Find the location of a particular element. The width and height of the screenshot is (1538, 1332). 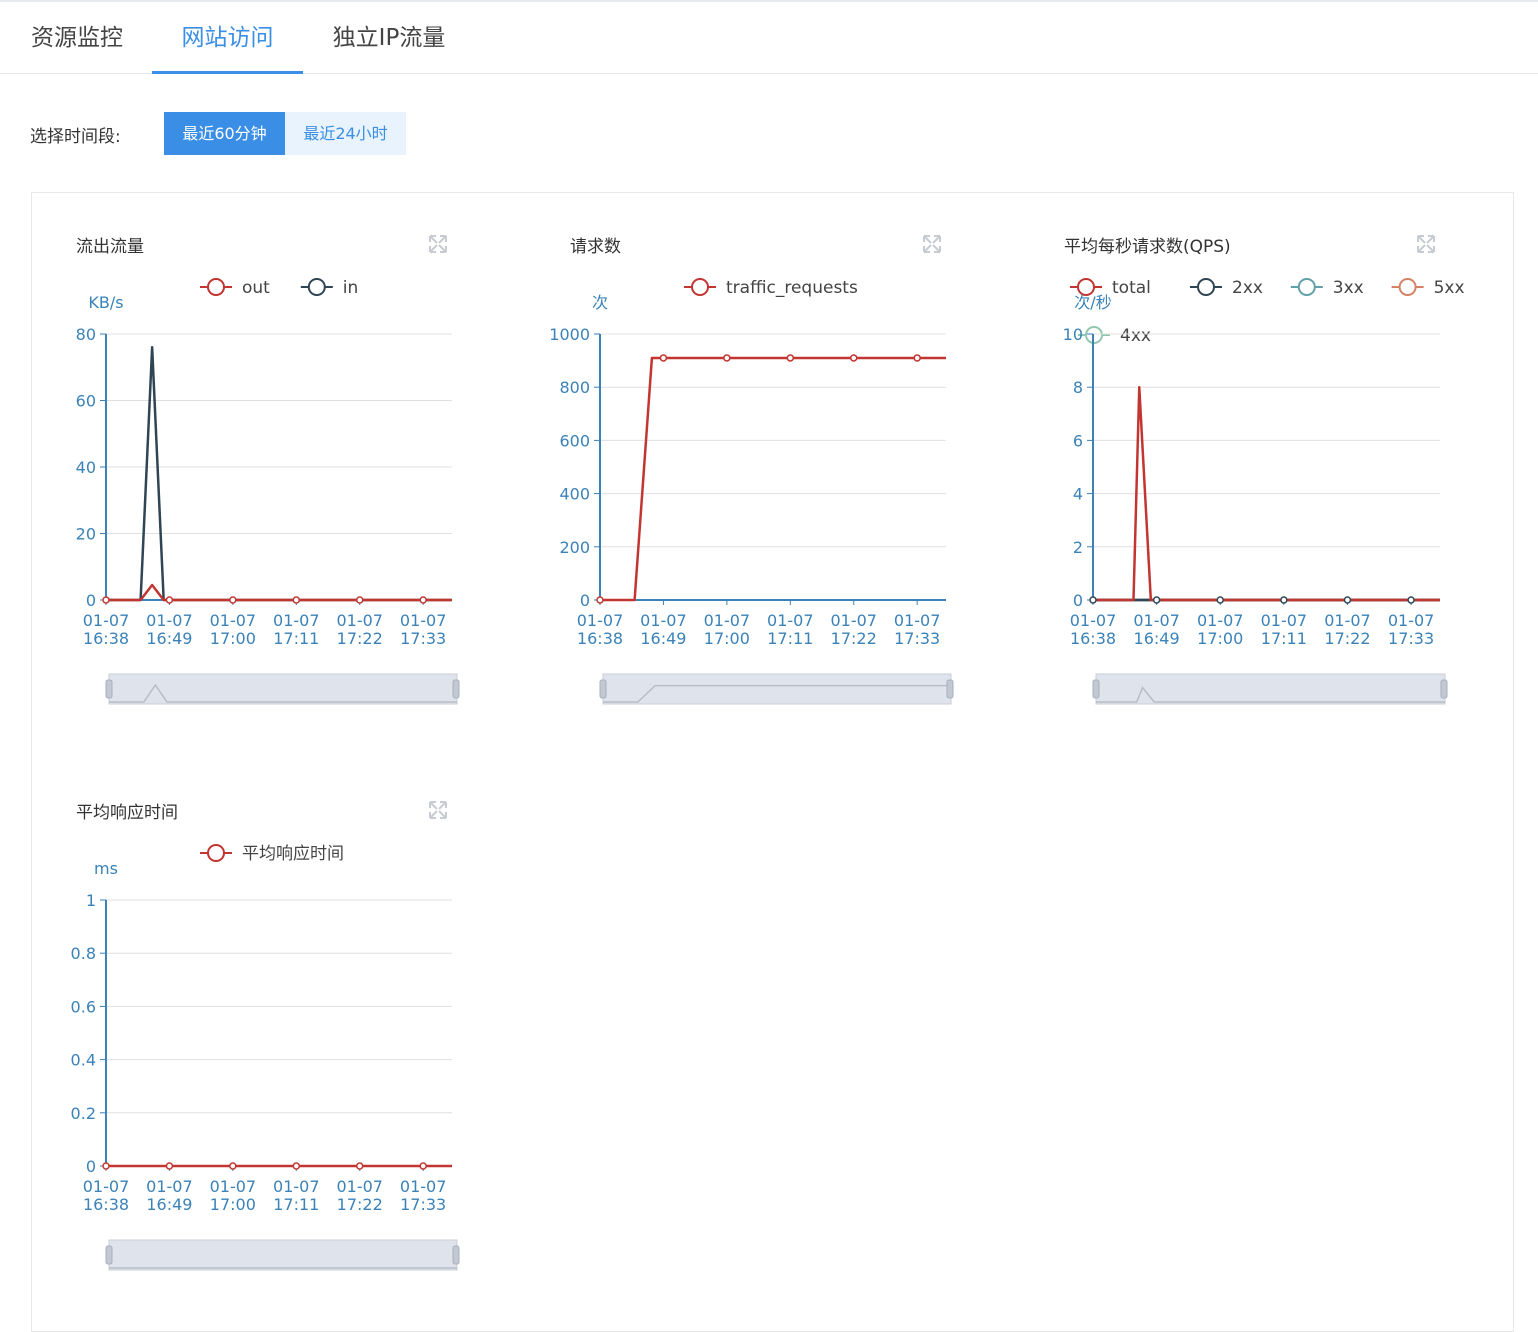

legend-label: traffic_requests is located at coordinates (792, 288).